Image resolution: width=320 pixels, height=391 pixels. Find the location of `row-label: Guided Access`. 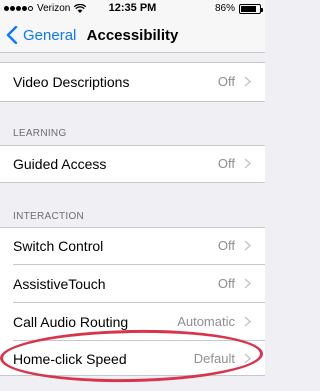

row-label: Guided Access is located at coordinates (60, 163).